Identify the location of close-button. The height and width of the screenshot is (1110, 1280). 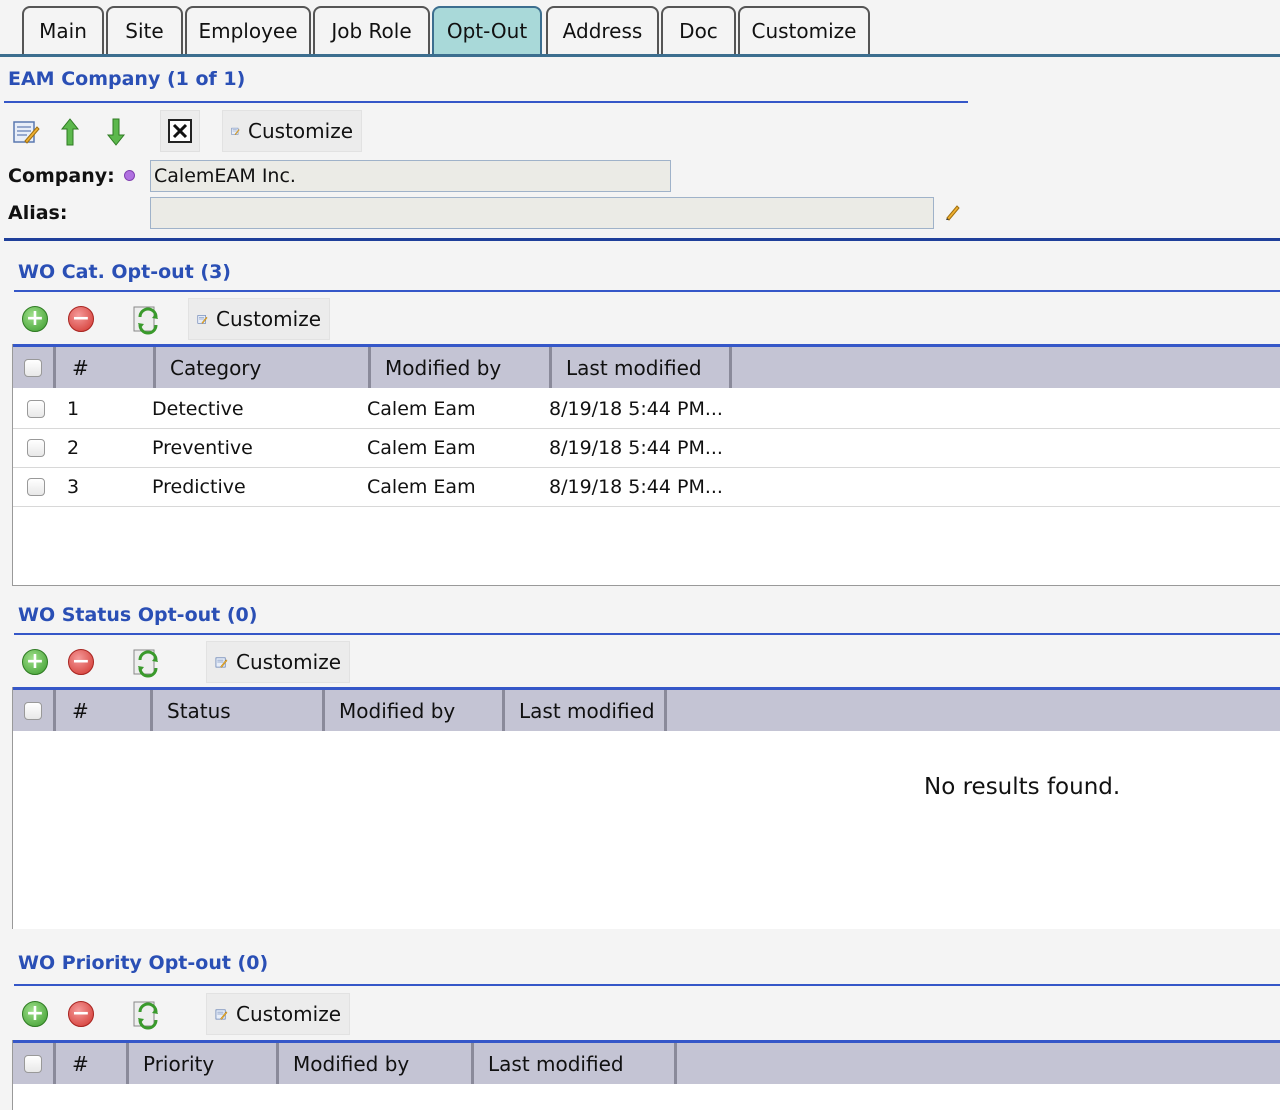
(180, 131).